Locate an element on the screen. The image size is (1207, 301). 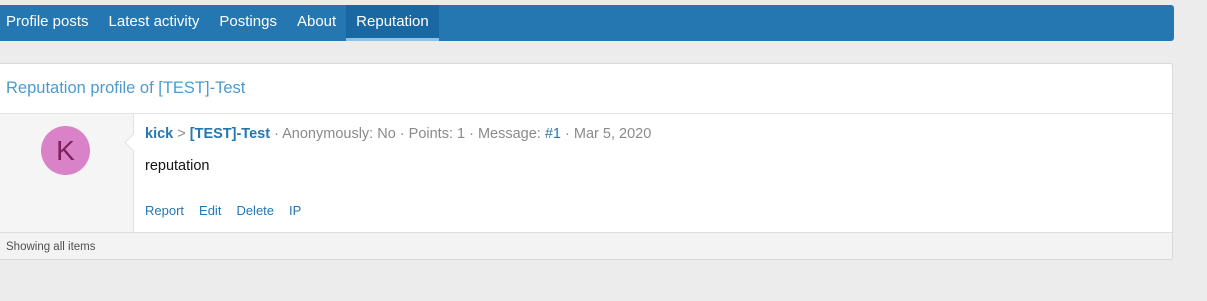
report-button: Report is located at coordinates (164, 210).